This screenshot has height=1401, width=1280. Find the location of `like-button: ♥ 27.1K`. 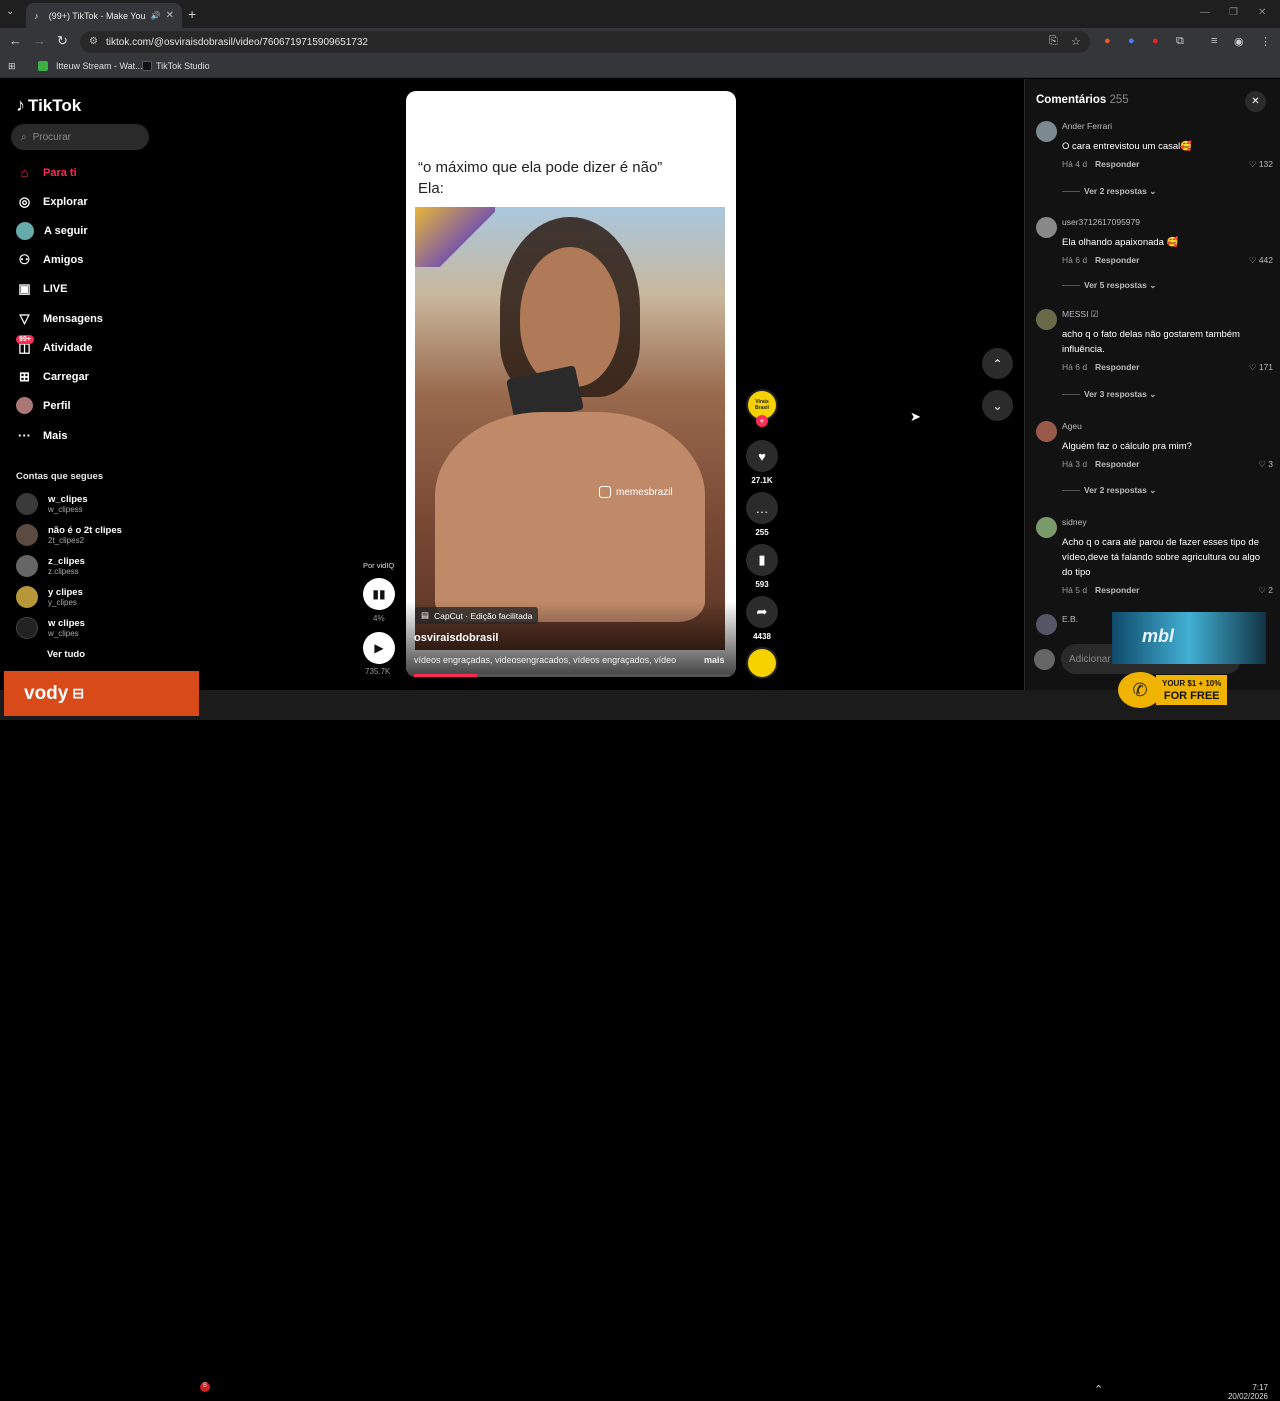

like-button: ♥ 27.1K is located at coordinates (762, 462).